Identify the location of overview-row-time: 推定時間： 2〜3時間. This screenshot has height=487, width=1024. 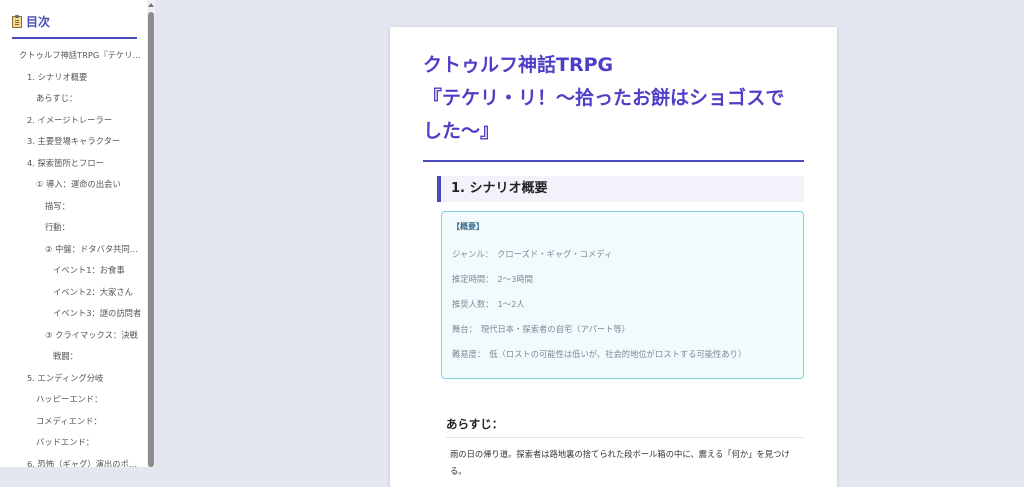
(492, 279).